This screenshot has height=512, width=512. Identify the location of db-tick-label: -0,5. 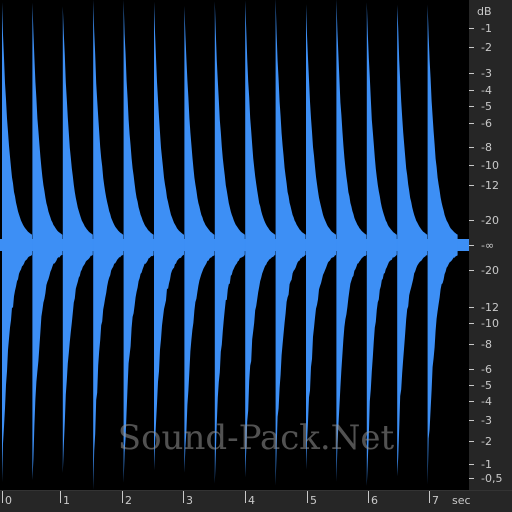
(492, 478).